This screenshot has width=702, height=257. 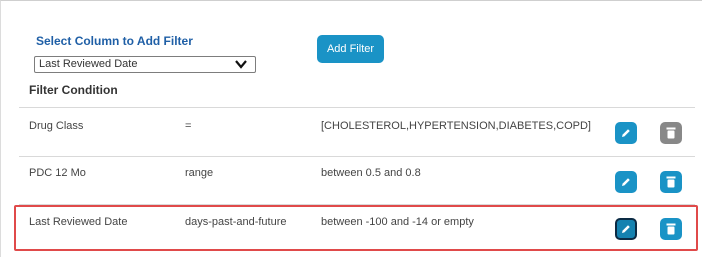 I want to click on select-column-label: Select Column to Add Filter, so click(x=114, y=41).